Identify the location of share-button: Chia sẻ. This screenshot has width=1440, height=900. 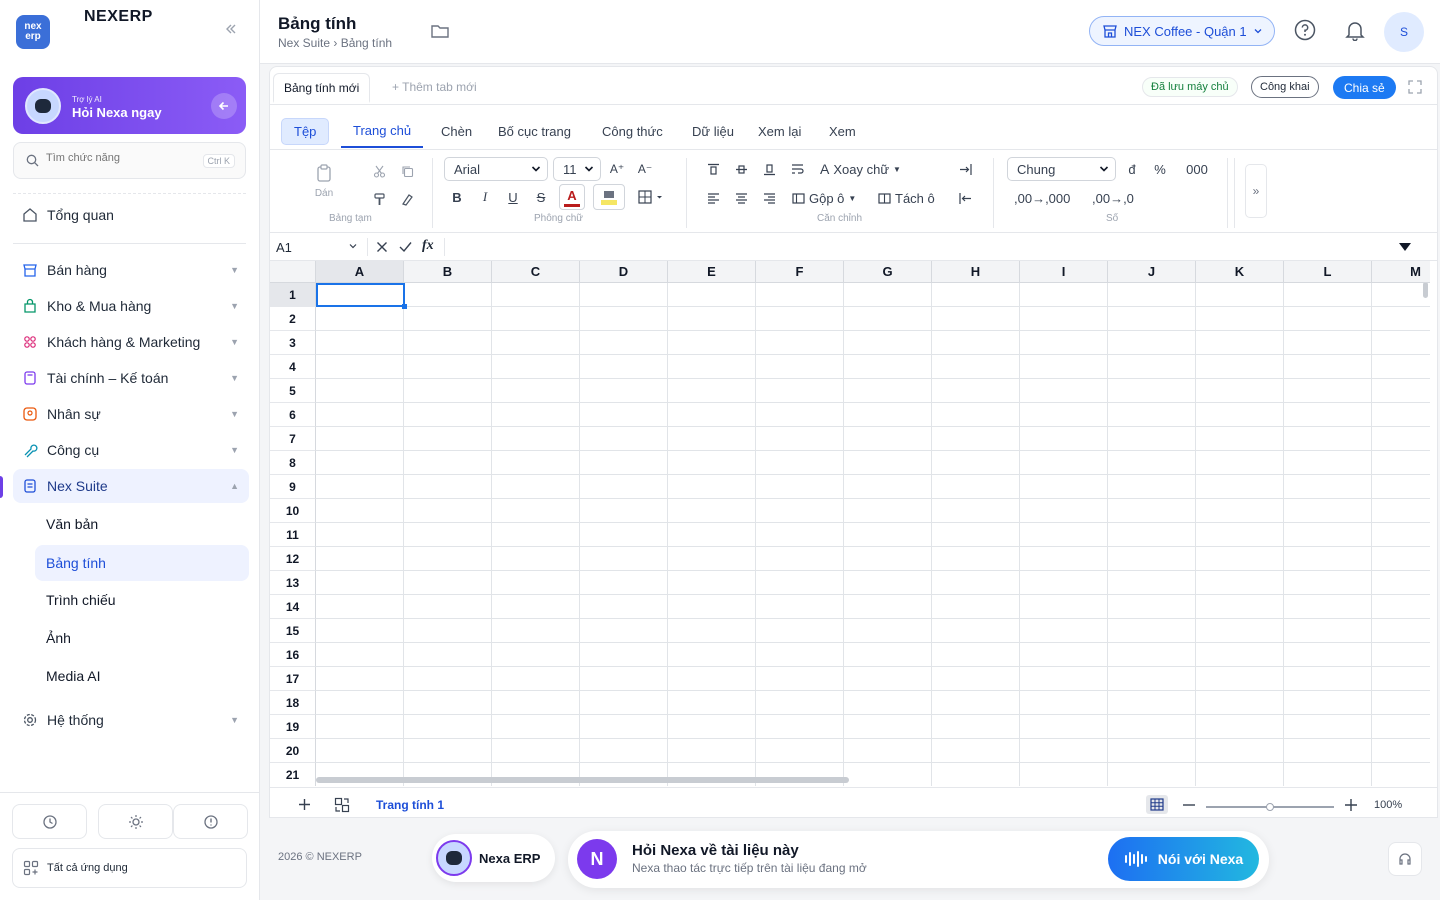
(1364, 87).